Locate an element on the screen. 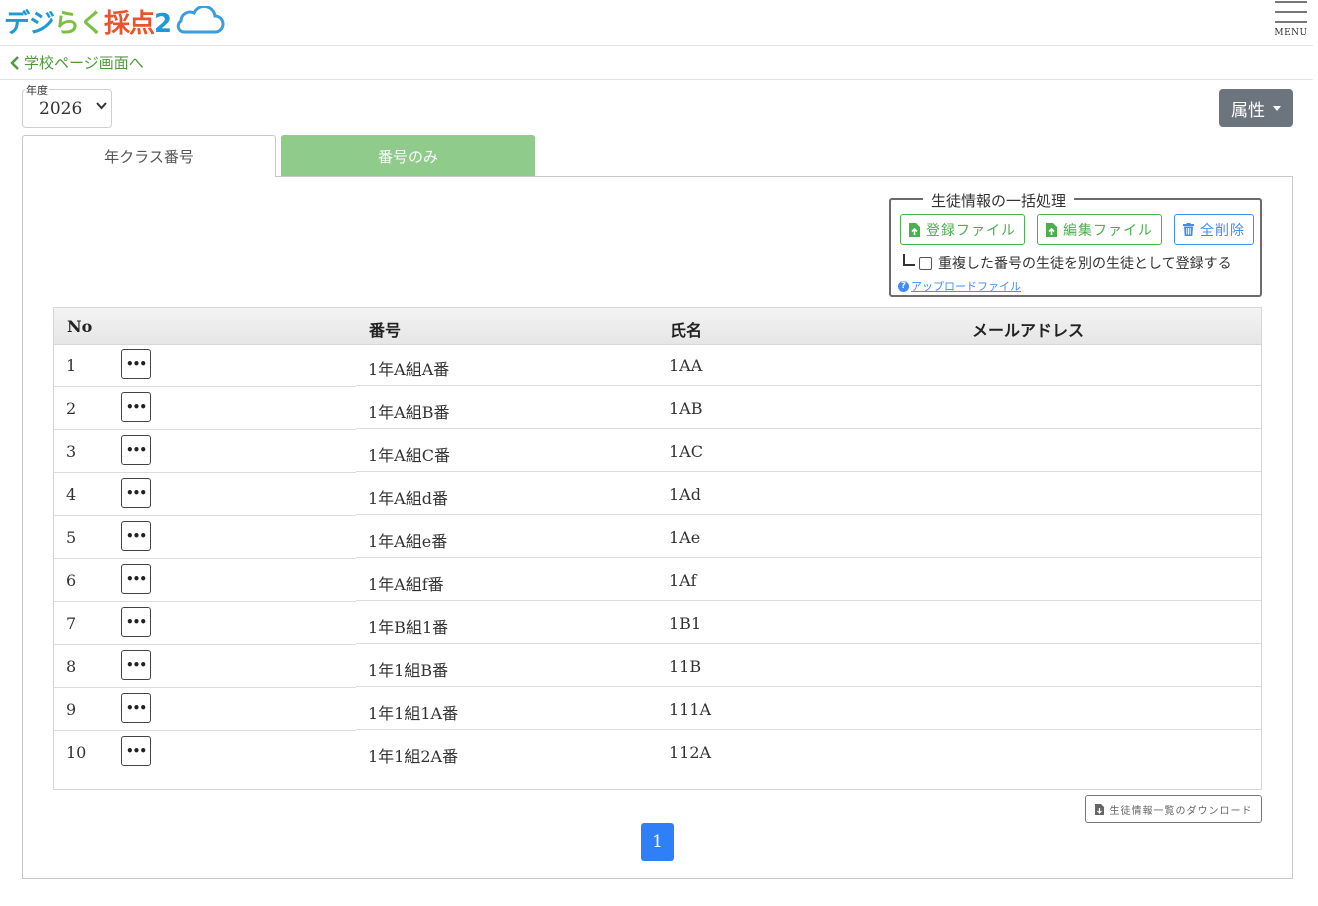 This screenshot has width=1318, height=906. app-logo: デジらく採点2 is located at coordinates (114, 21).